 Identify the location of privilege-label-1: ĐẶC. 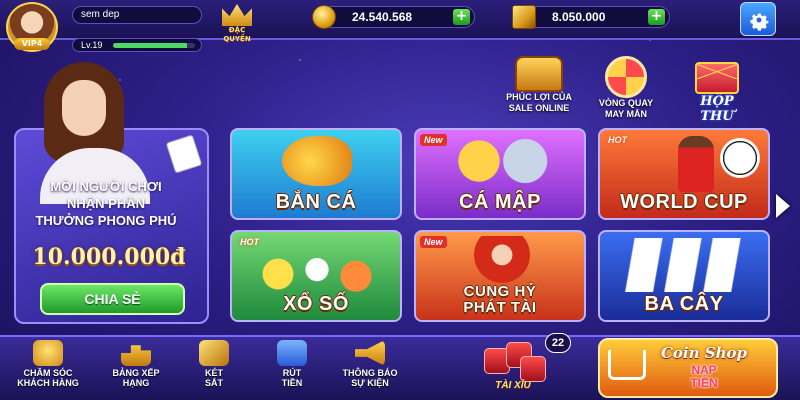
(237, 30).